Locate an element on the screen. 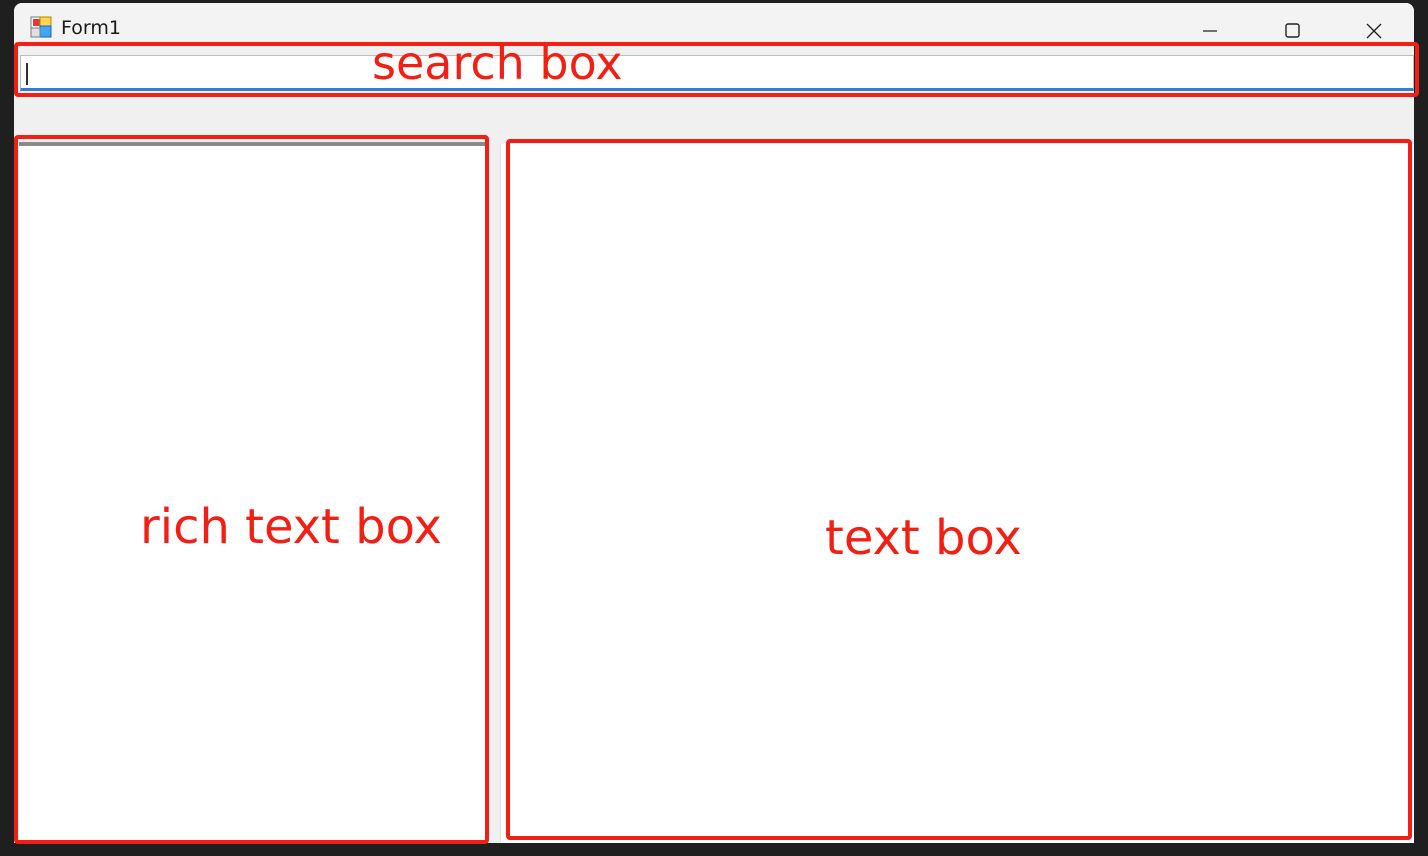 This screenshot has width=1428, height=856. search-input is located at coordinates (717, 72).